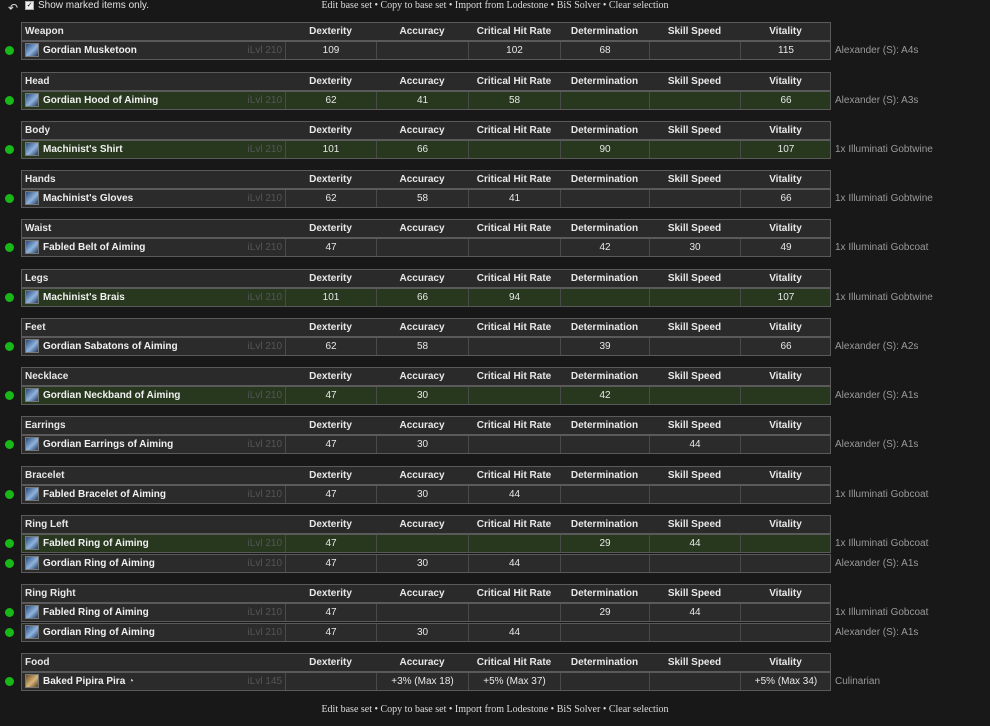  I want to click on item-name: Gordian Earrings of Aiming, so click(108, 444).